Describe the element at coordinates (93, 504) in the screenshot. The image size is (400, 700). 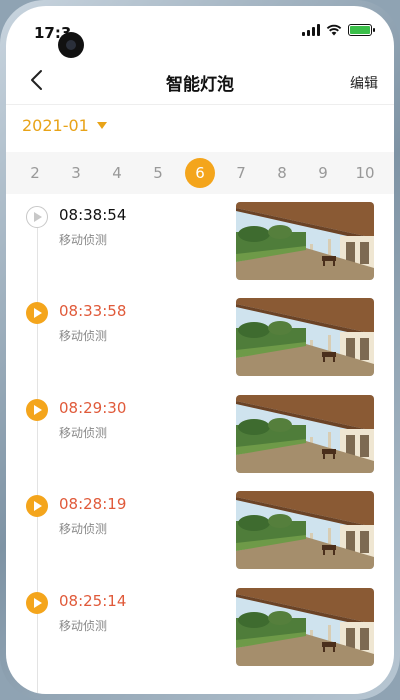
I see `event-time: 08:28:19` at that location.